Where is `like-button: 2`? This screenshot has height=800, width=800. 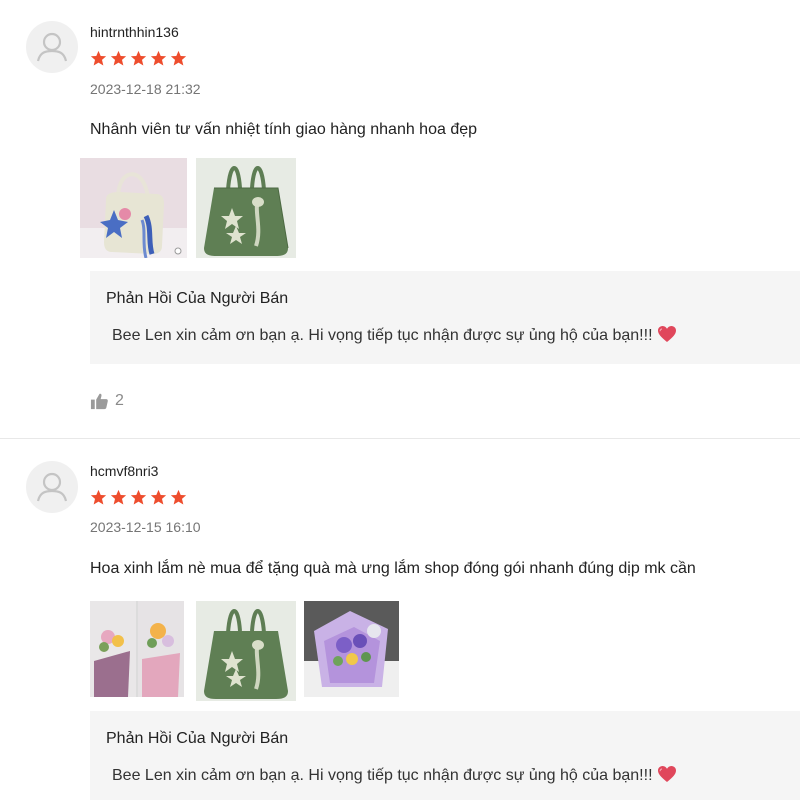
like-button: 2 is located at coordinates (107, 401).